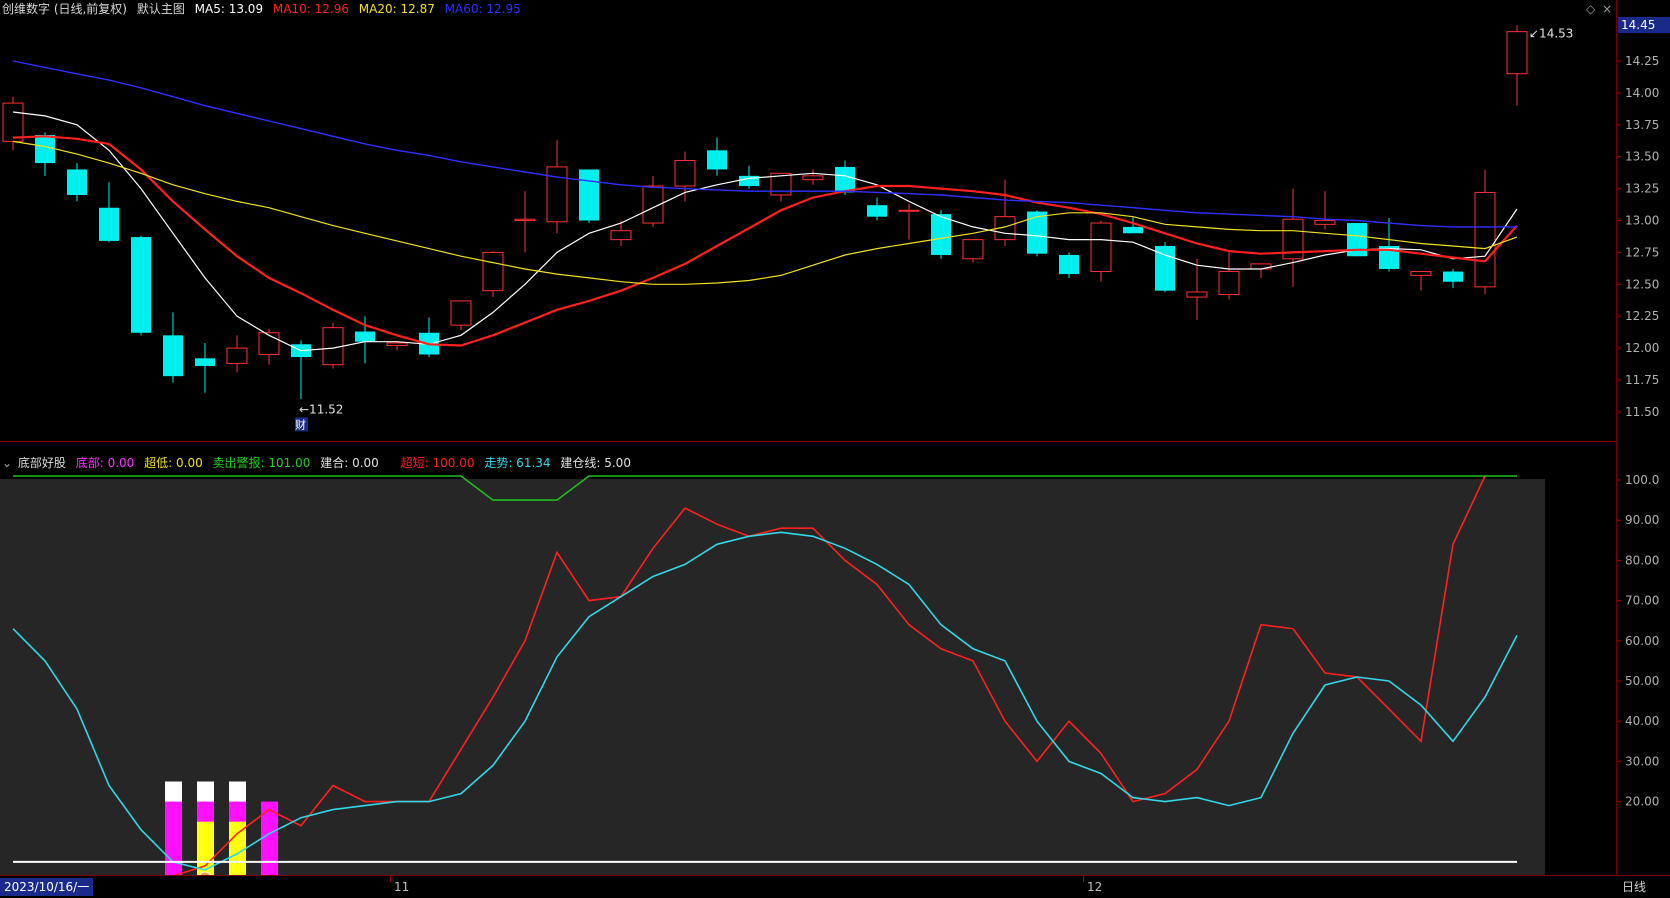  Describe the element at coordinates (835, 886) in the screenshot. I see `time-axis: 2023/10/16/一 11 12 日线` at that location.